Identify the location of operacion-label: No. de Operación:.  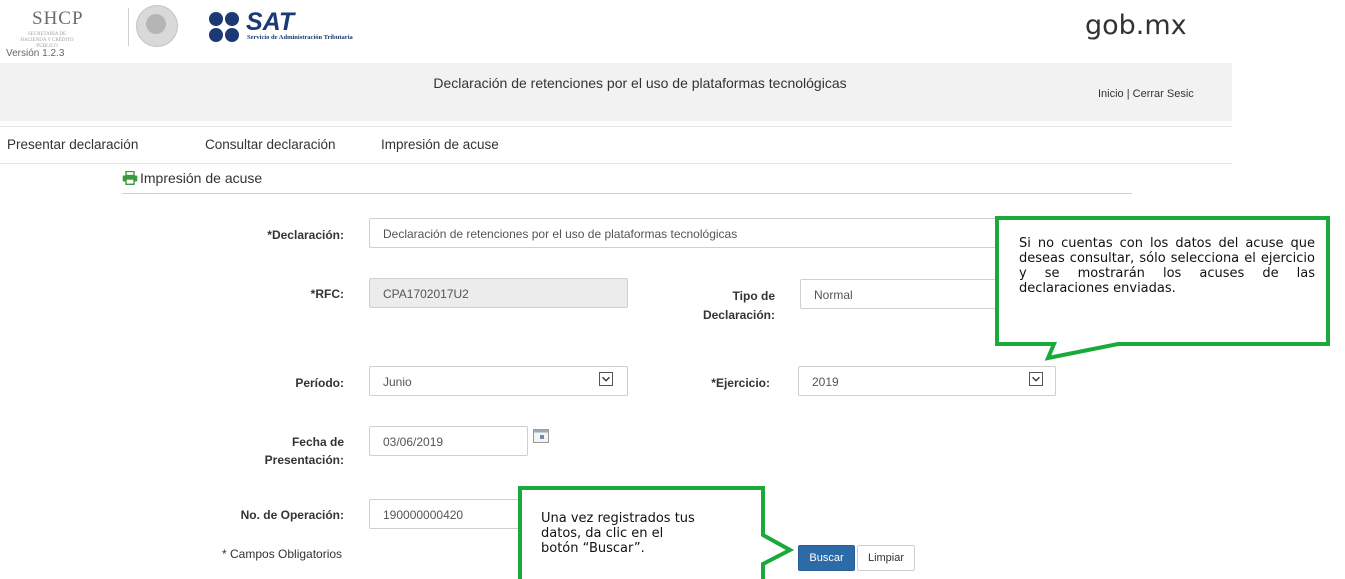
(292, 515).